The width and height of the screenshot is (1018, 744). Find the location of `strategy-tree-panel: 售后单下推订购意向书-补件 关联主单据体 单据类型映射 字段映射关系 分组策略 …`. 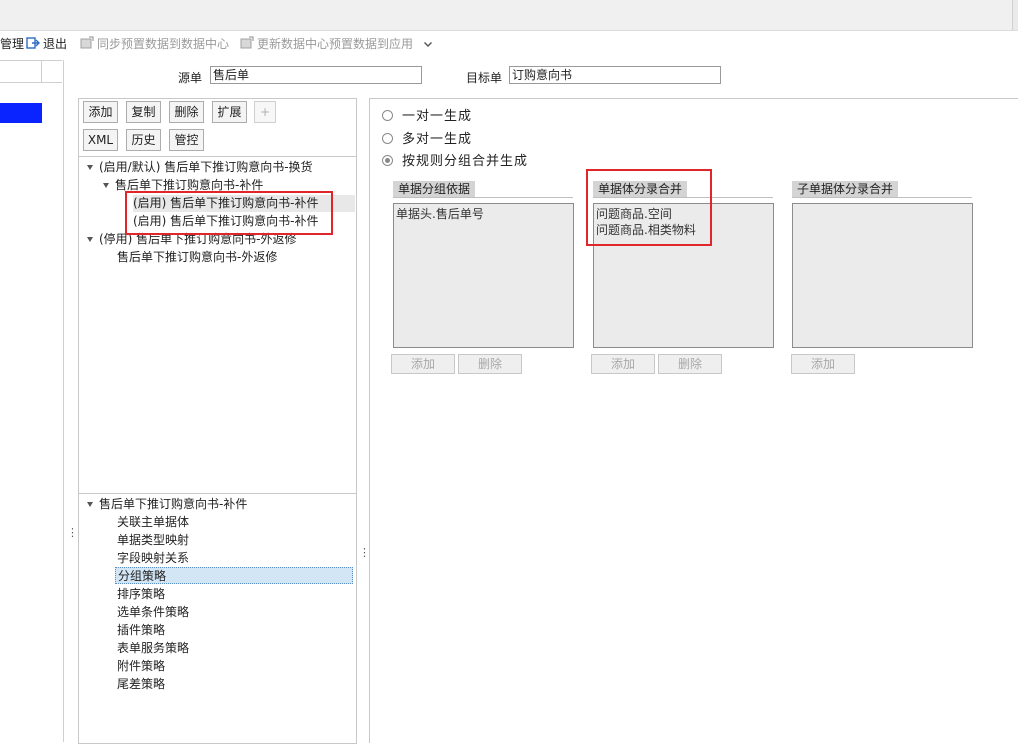

strategy-tree-panel: 售后单下推订购意向书-补件 关联主单据体 单据类型映射 字段映射关系 分组策略 … is located at coordinates (217, 618).